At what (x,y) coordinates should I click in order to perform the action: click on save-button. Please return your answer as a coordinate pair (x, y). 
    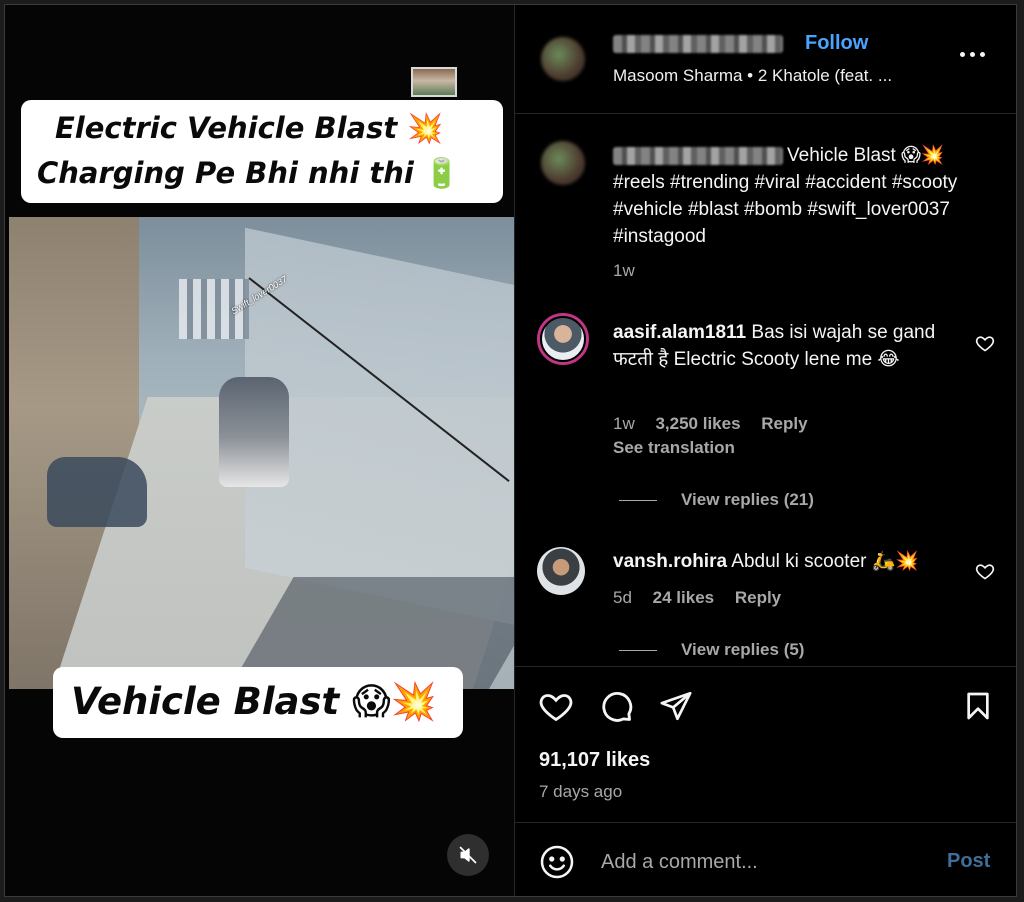
    Looking at the image, I should click on (978, 706).